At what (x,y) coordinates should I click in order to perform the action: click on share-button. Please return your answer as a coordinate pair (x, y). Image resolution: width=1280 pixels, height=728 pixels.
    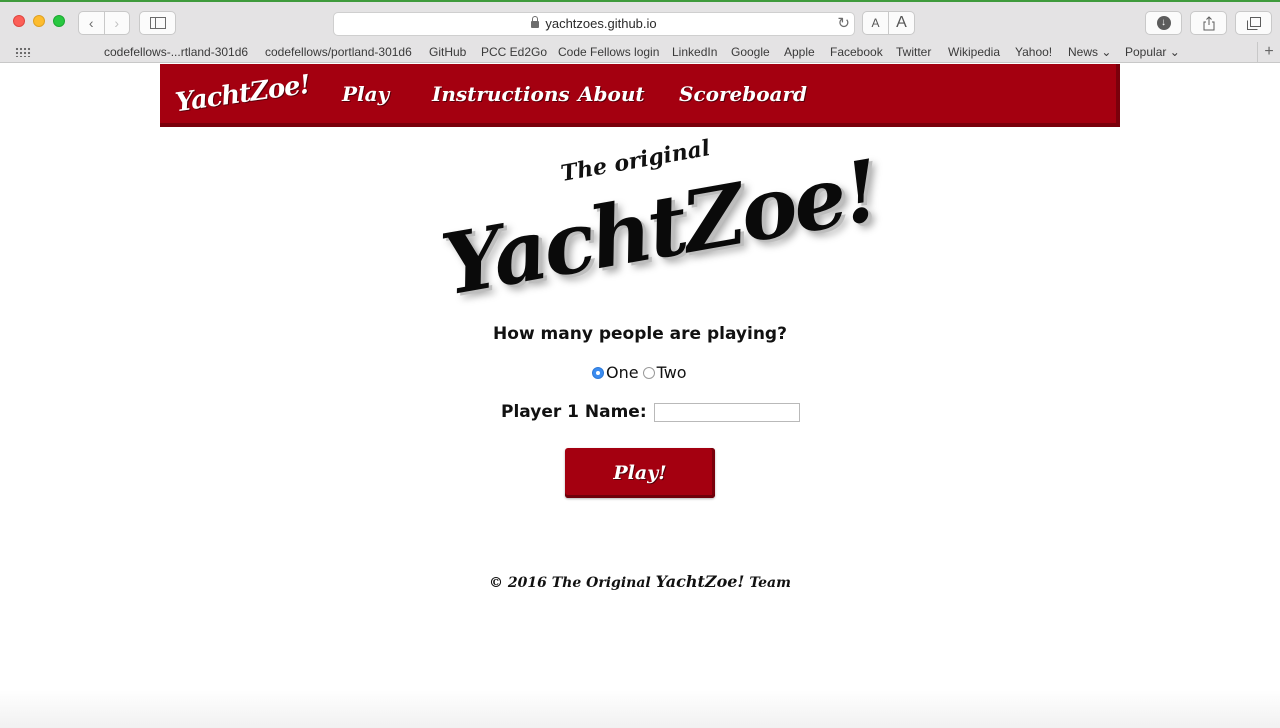
    Looking at the image, I should click on (1208, 23).